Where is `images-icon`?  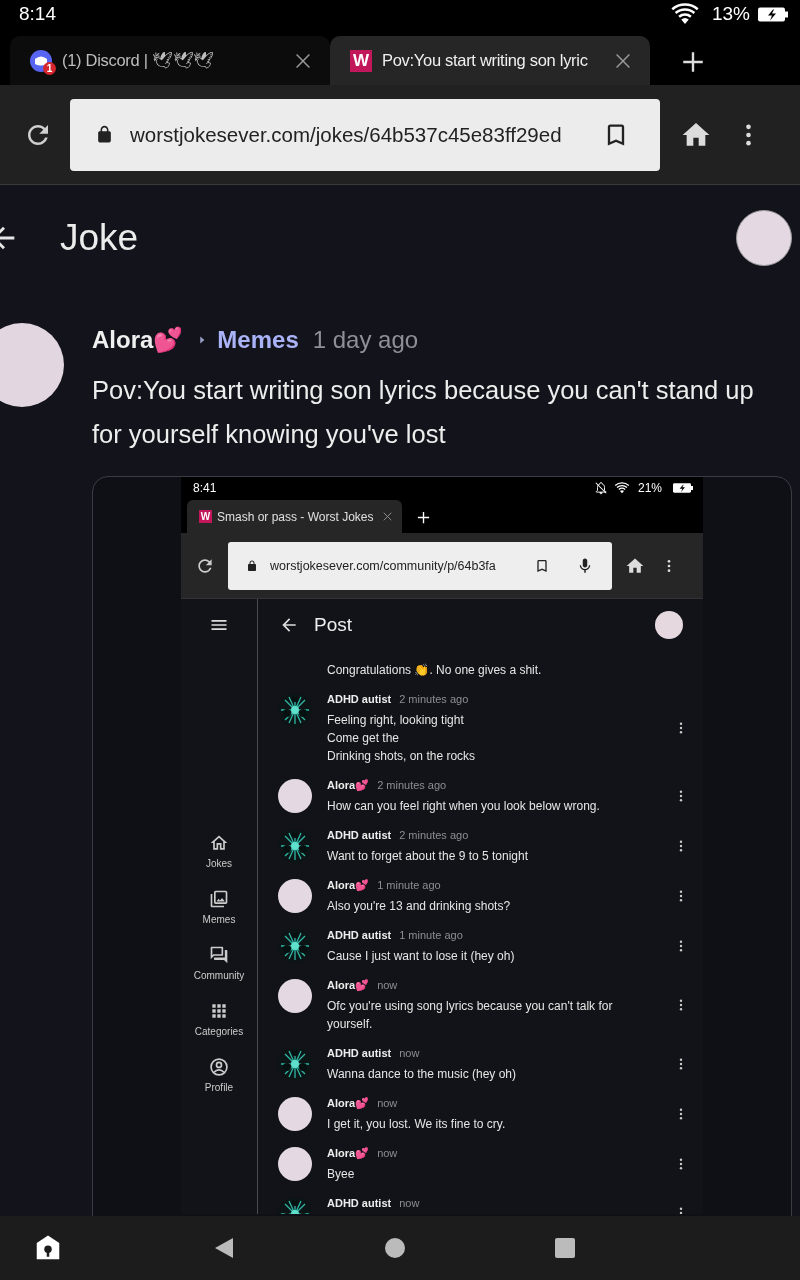 images-icon is located at coordinates (219, 899).